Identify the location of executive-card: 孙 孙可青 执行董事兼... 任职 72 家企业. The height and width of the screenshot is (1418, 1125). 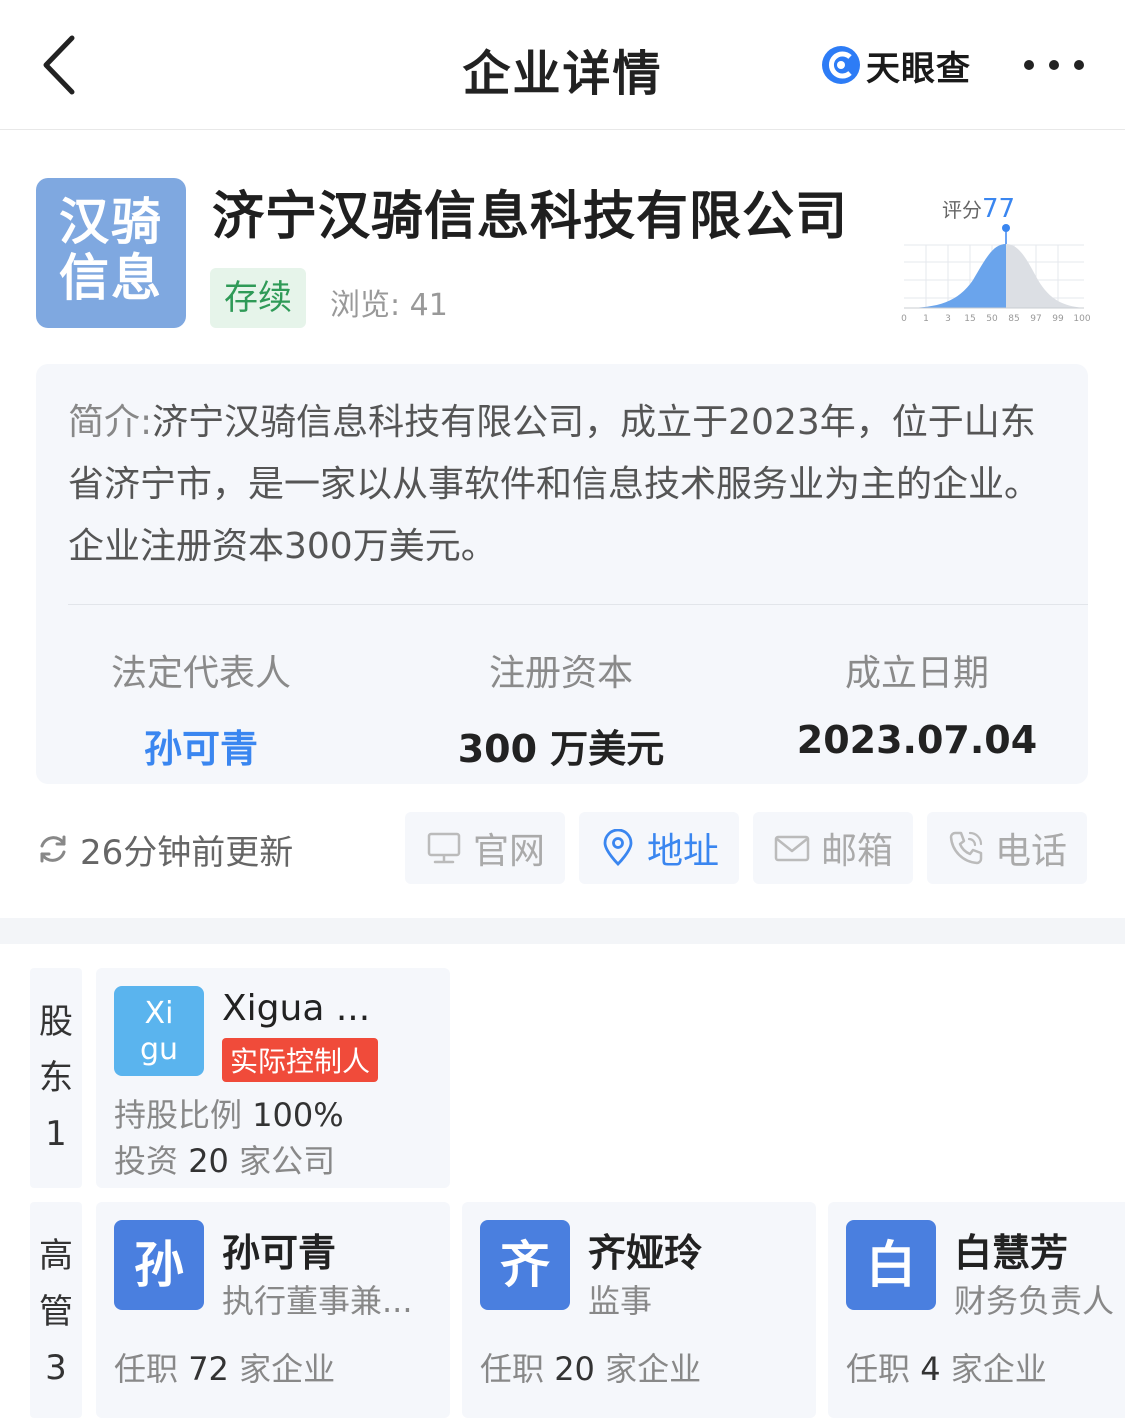
(273, 1310).